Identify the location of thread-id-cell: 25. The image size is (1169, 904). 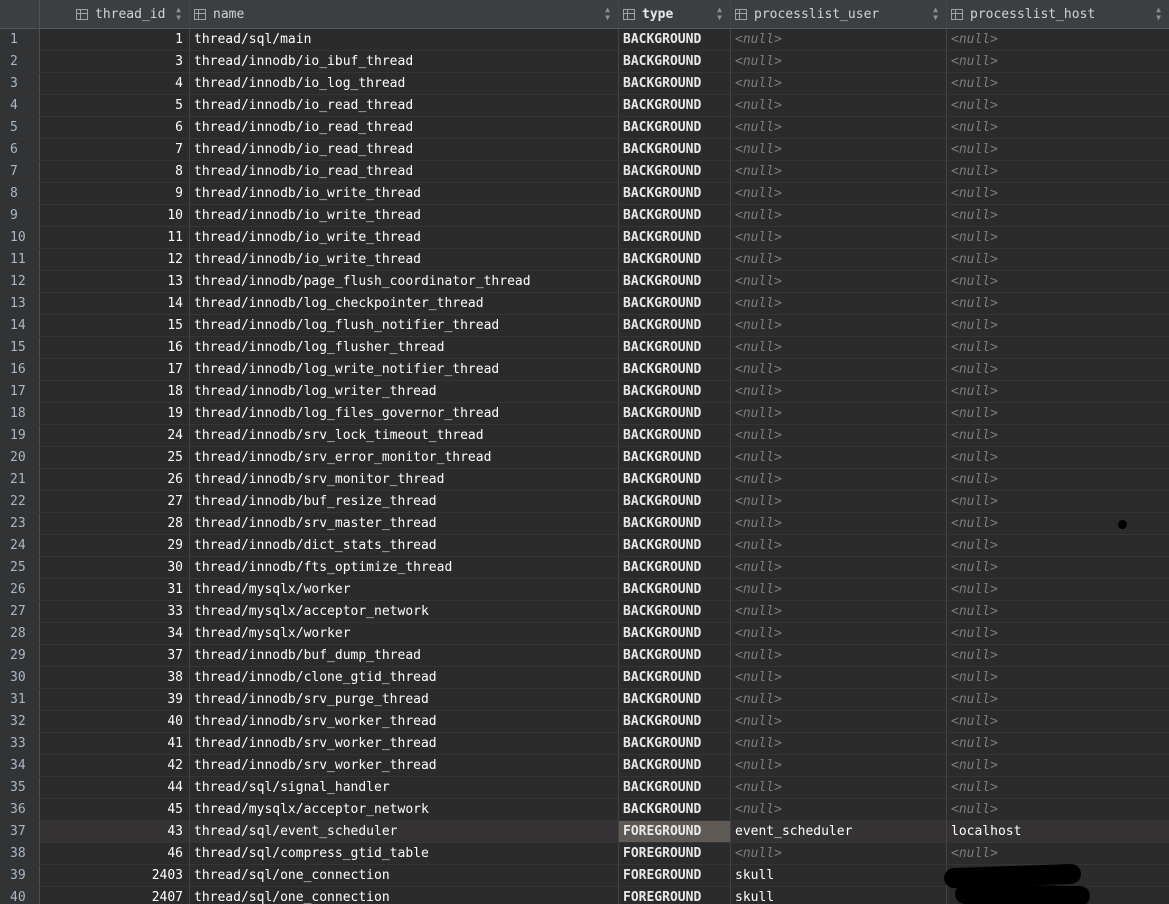
(115, 457).